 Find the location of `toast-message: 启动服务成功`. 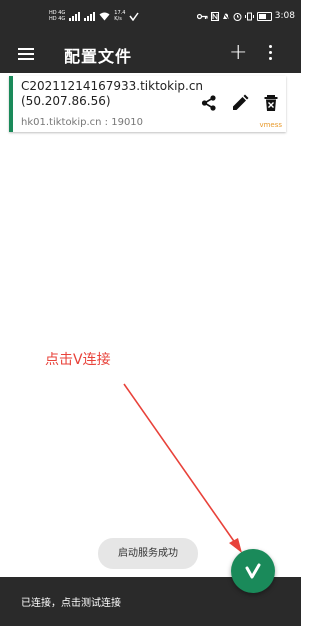

toast-message: 启动服务成功 is located at coordinates (148, 553).